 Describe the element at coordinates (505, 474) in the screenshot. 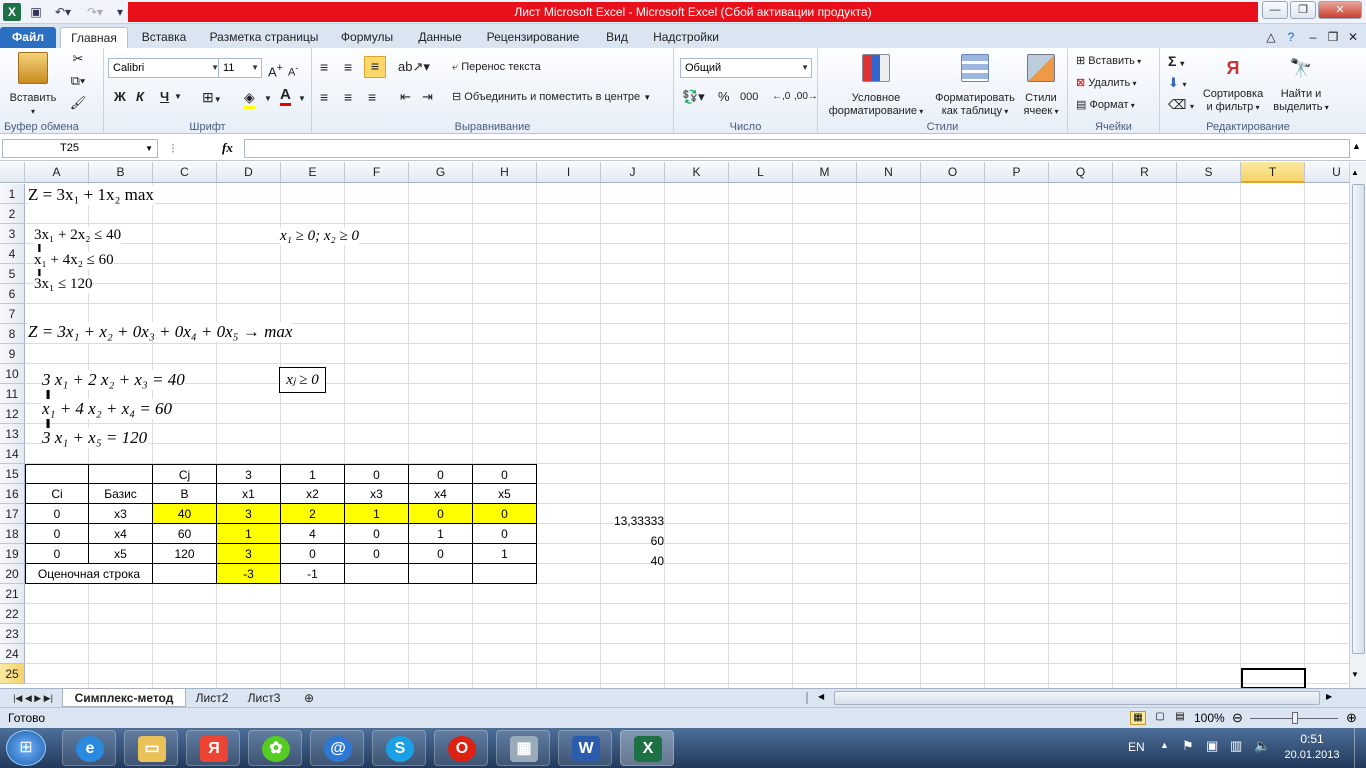

I see `table-cell-r15-h: 0` at that location.